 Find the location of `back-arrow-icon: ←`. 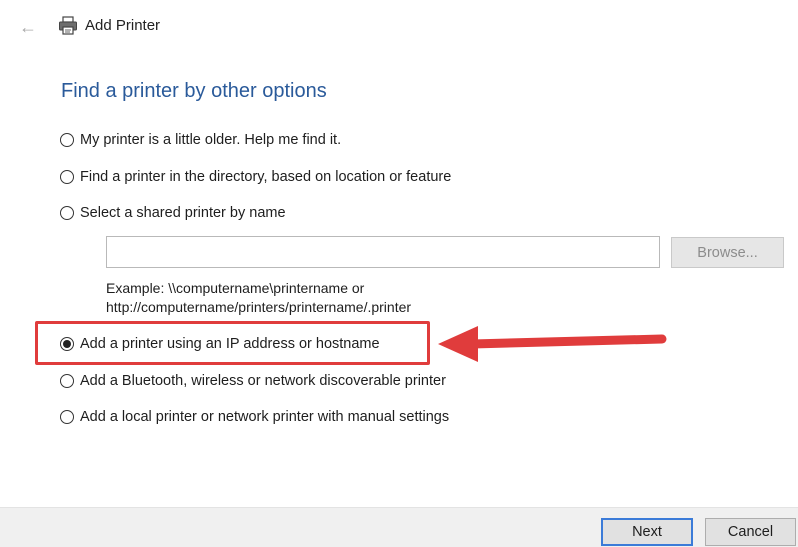

back-arrow-icon: ← is located at coordinates (28, 27).